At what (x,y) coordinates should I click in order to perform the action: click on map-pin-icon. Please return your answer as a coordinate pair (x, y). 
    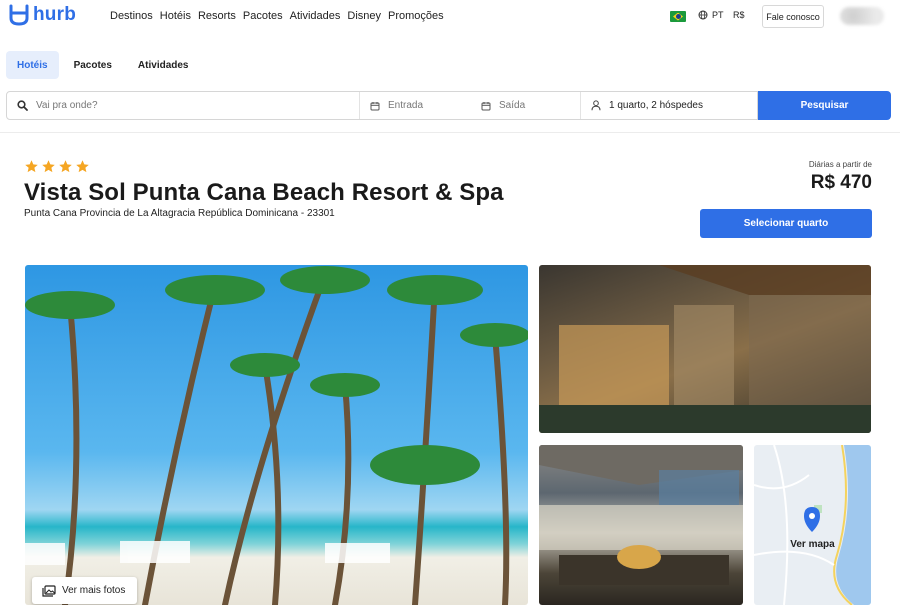
    Looking at the image, I should click on (812, 519).